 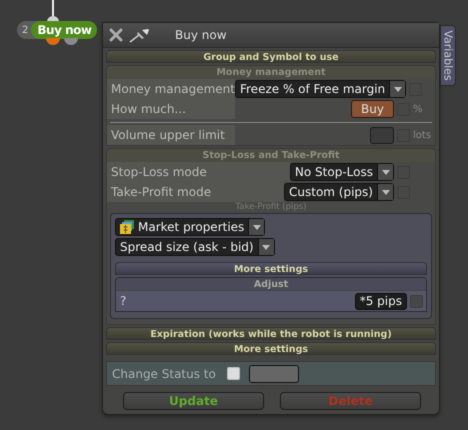 What do you see at coordinates (320, 89) in the screenshot?
I see `dropdown: Freeze % of Free margin` at bounding box center [320, 89].